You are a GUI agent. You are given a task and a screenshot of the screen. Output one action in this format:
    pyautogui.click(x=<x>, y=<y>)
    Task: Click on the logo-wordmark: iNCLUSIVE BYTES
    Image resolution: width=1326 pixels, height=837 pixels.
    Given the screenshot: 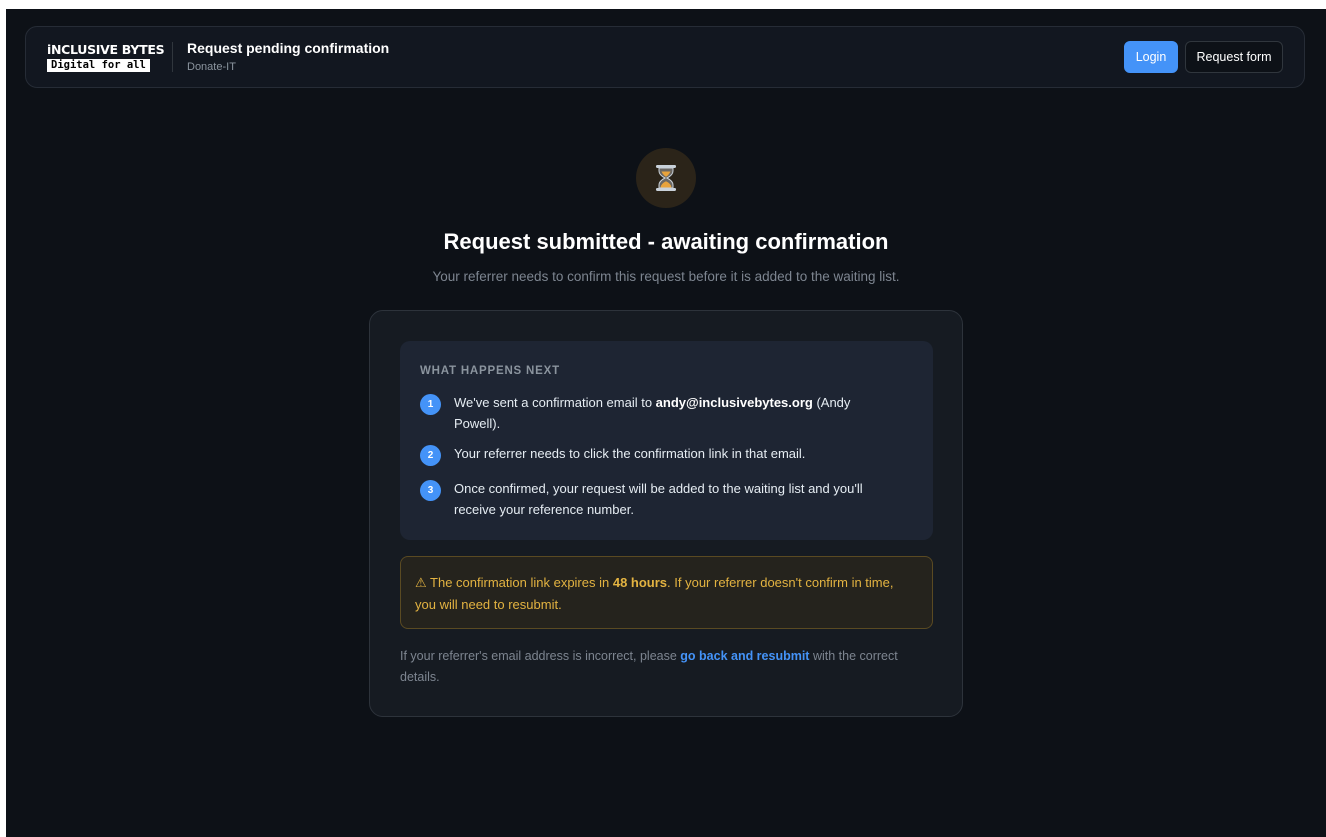 What is the action you would take?
    pyautogui.click(x=106, y=49)
    